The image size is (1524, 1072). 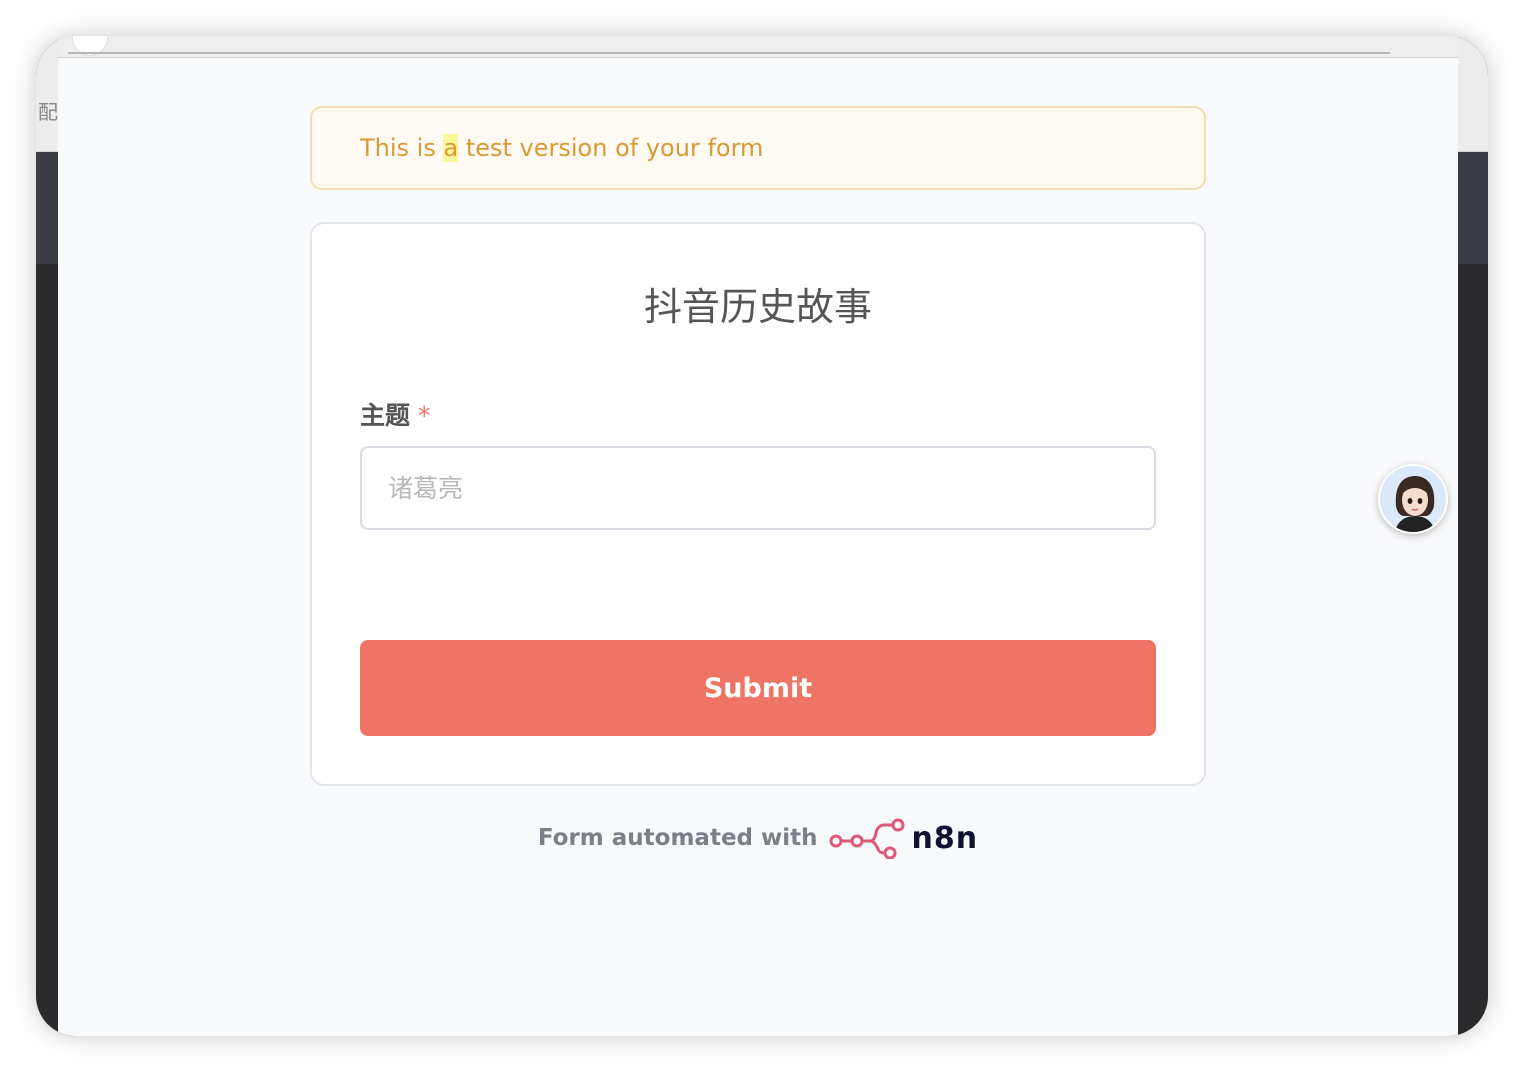 What do you see at coordinates (402, 148) in the screenshot?
I see `banner-text-start: This is` at bounding box center [402, 148].